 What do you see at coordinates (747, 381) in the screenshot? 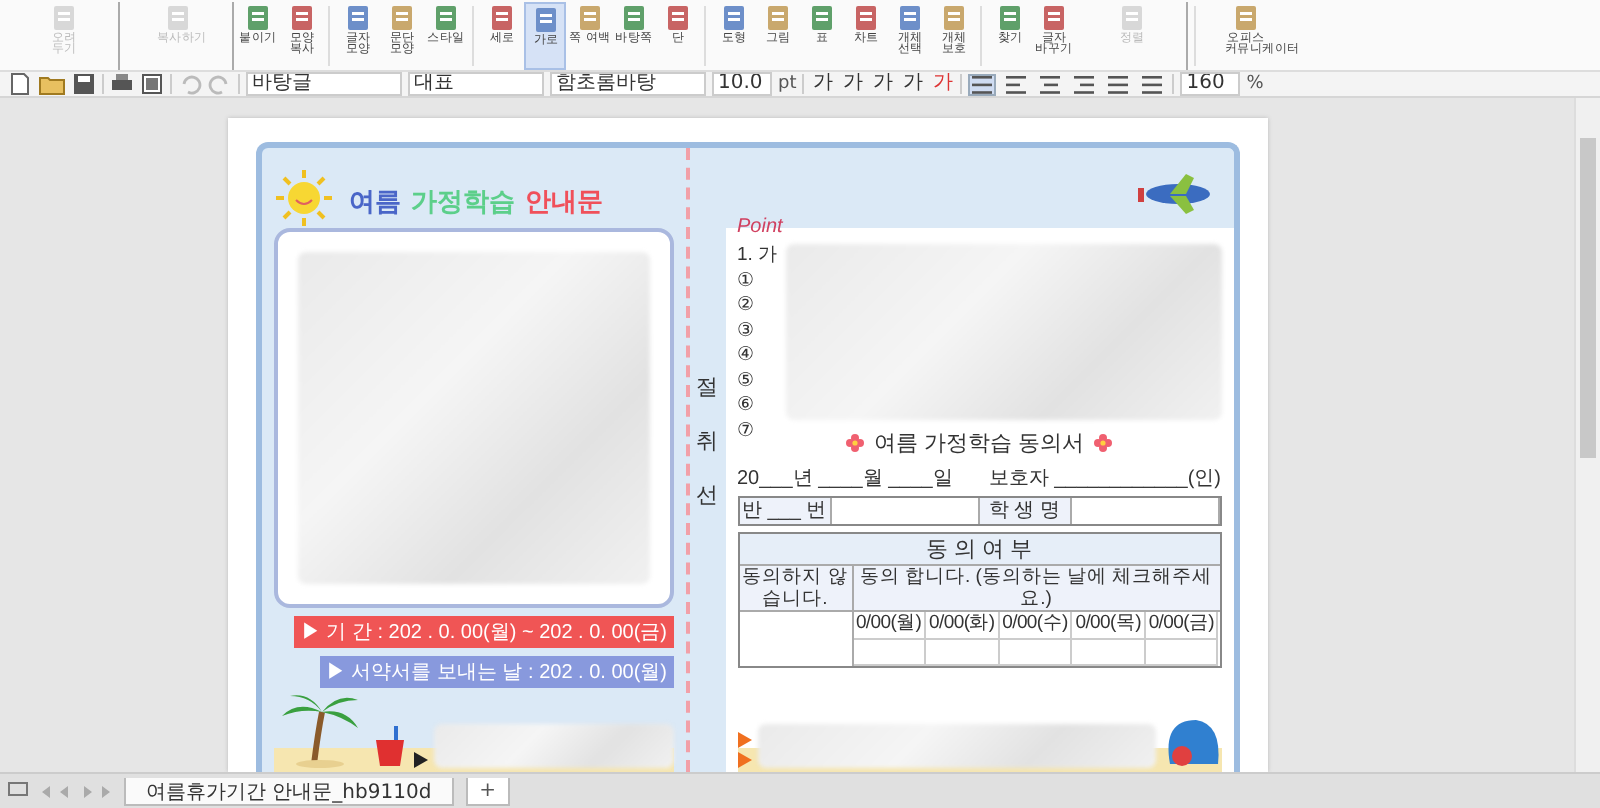
I see `list-number: ⑤` at bounding box center [747, 381].